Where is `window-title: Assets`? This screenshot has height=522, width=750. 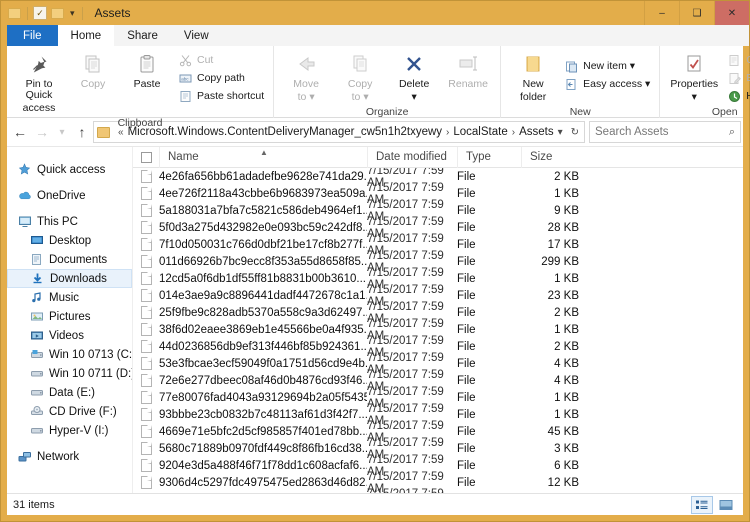
window-title: Assets is located at coordinates (112, 13).